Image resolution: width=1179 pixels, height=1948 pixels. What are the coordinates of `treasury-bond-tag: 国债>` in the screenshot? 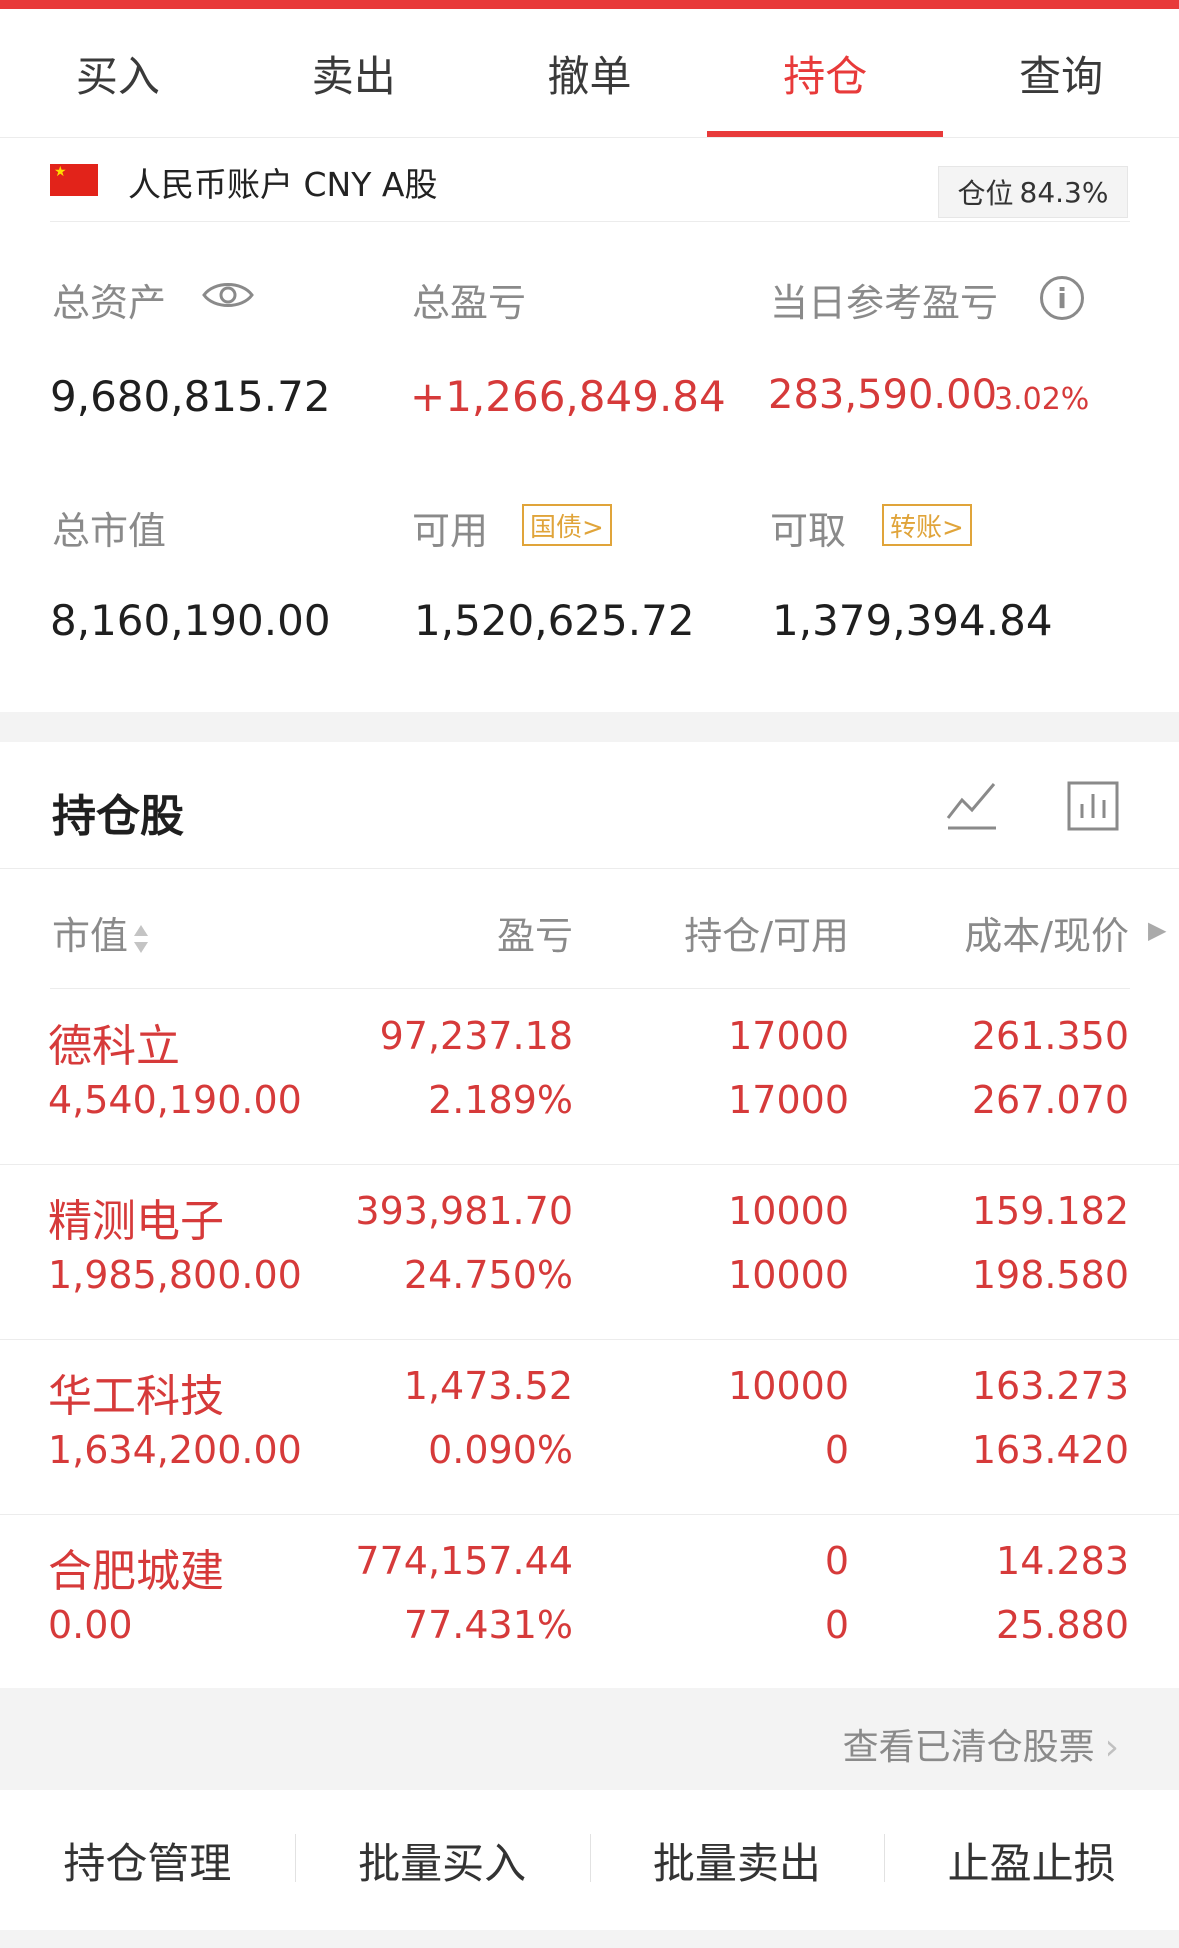 It's located at (567, 525).